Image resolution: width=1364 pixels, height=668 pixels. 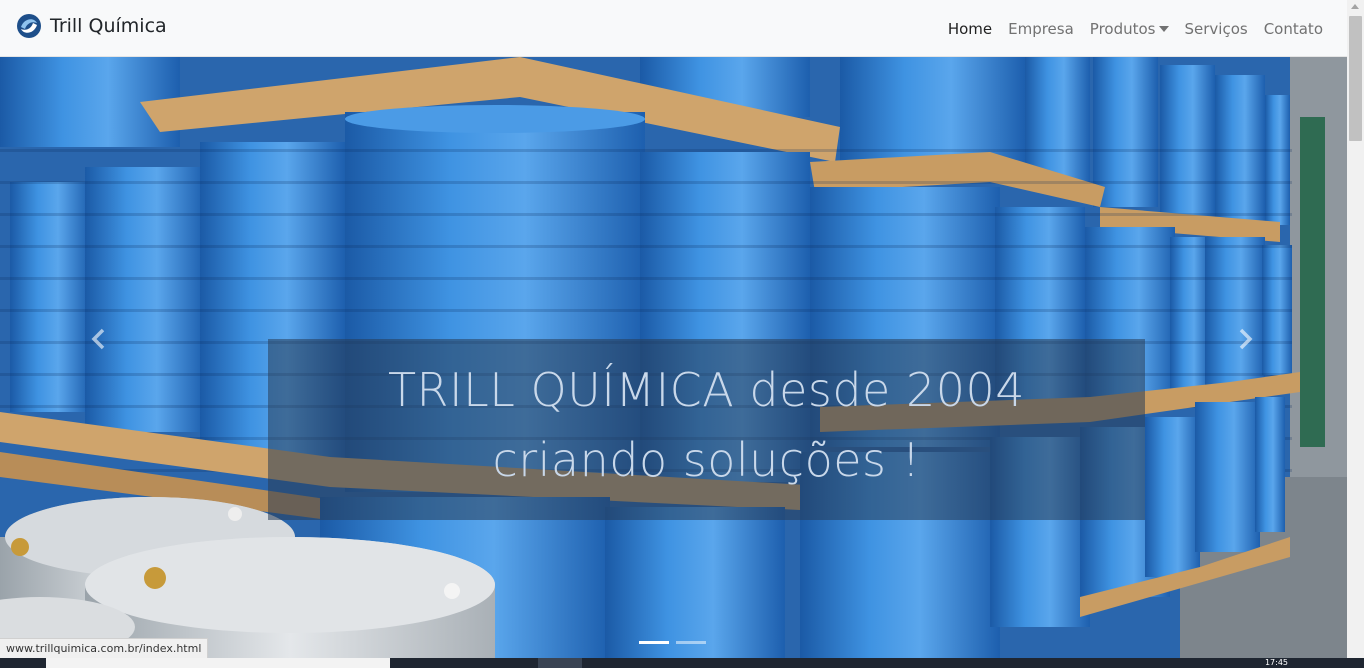 I want to click on os-taskbar: 17:45, so click(x=682, y=663).